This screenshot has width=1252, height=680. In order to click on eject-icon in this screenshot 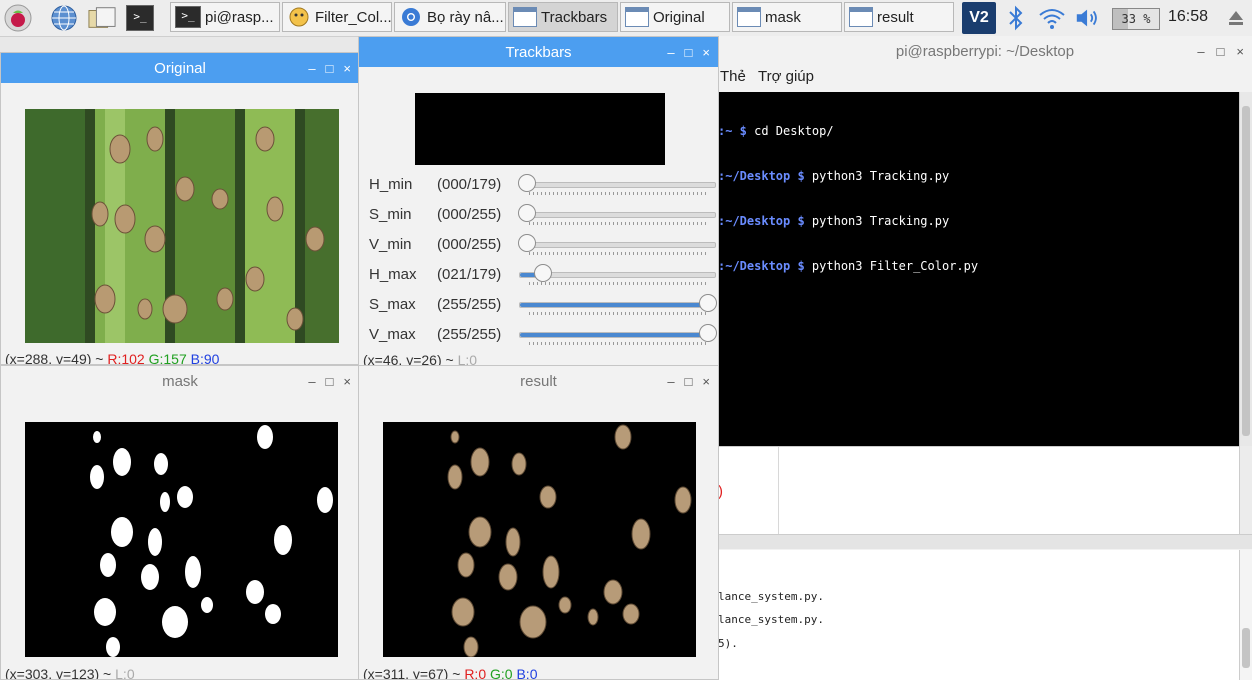, I will do `click(1236, 18)`.